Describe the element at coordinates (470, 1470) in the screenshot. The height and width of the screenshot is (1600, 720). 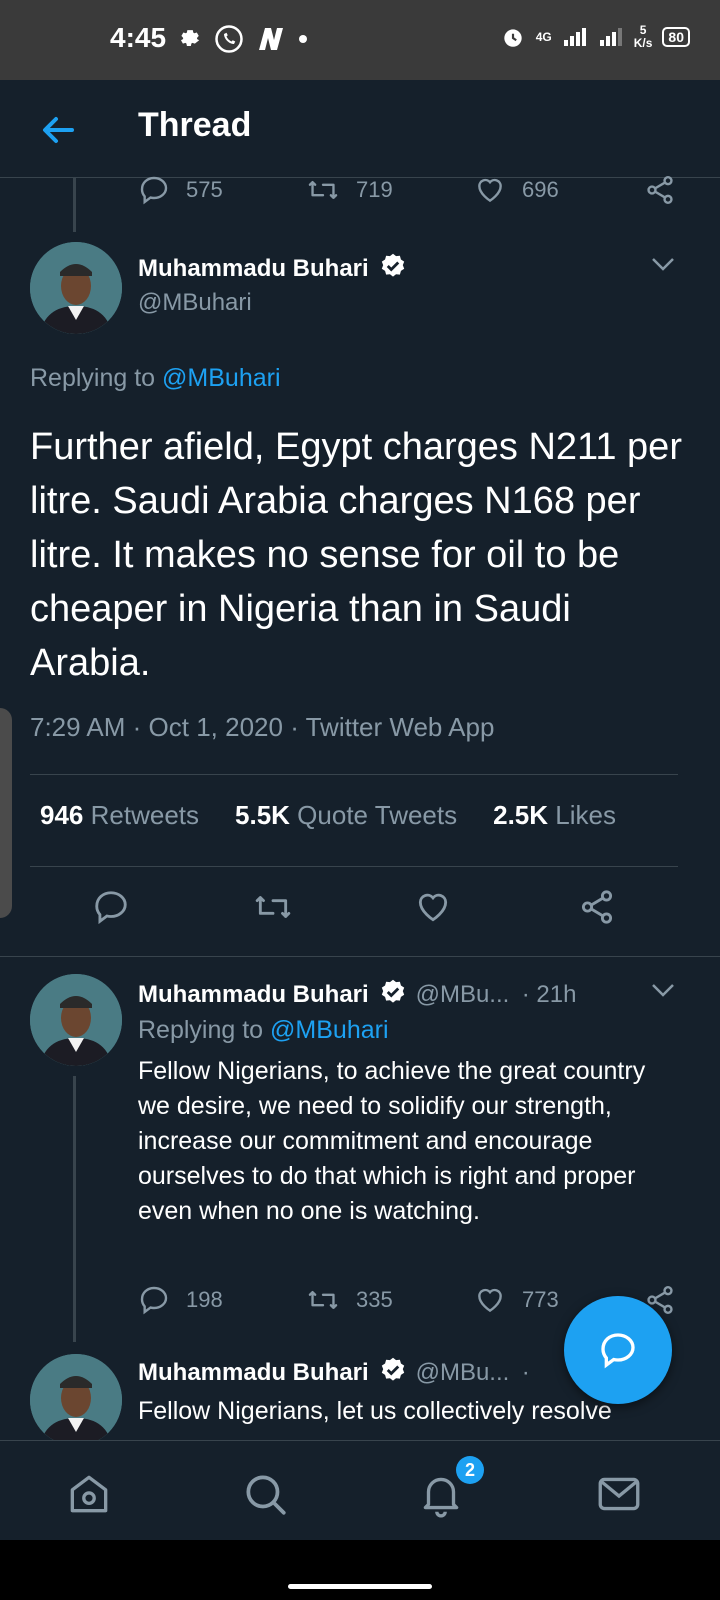
I see `notification-badge: 2` at that location.